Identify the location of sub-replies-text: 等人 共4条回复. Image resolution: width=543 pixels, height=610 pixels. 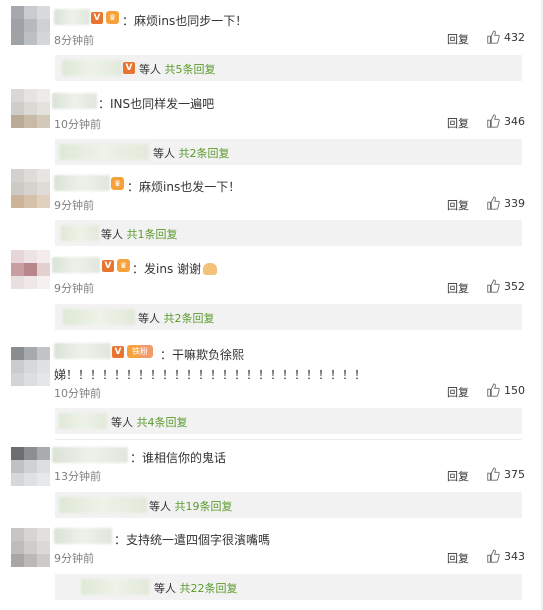
(149, 422).